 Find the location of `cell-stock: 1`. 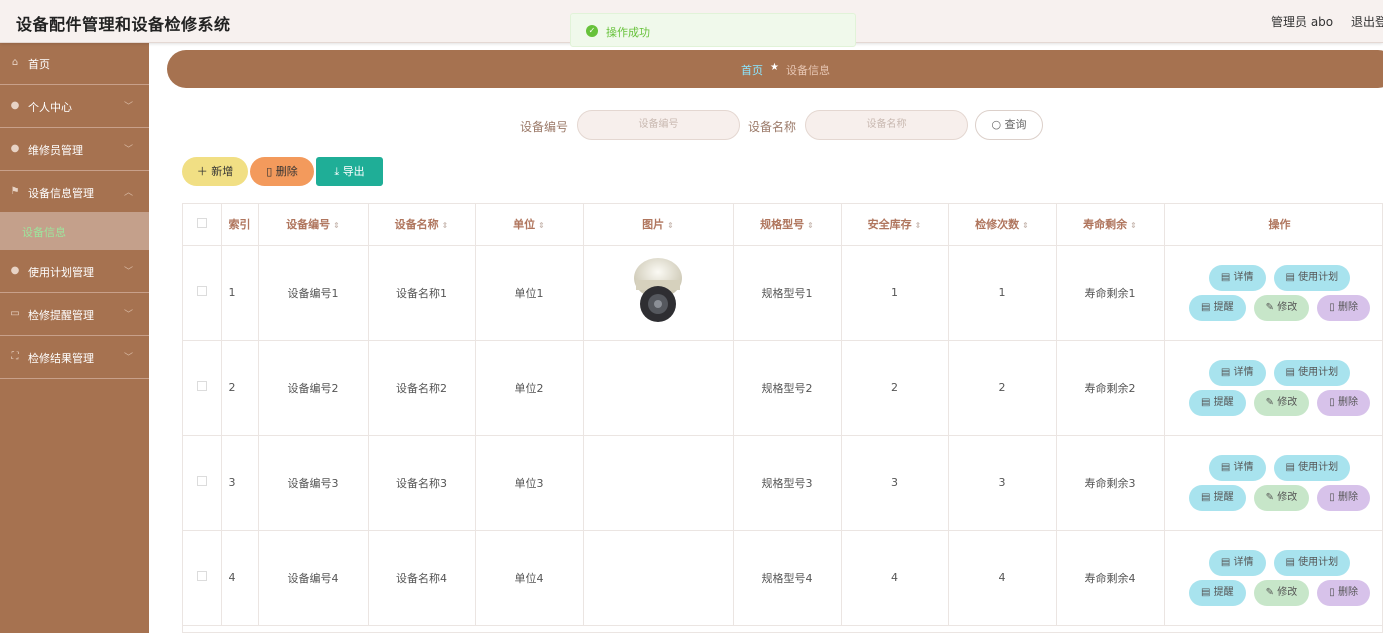

cell-stock: 1 is located at coordinates (895, 293).